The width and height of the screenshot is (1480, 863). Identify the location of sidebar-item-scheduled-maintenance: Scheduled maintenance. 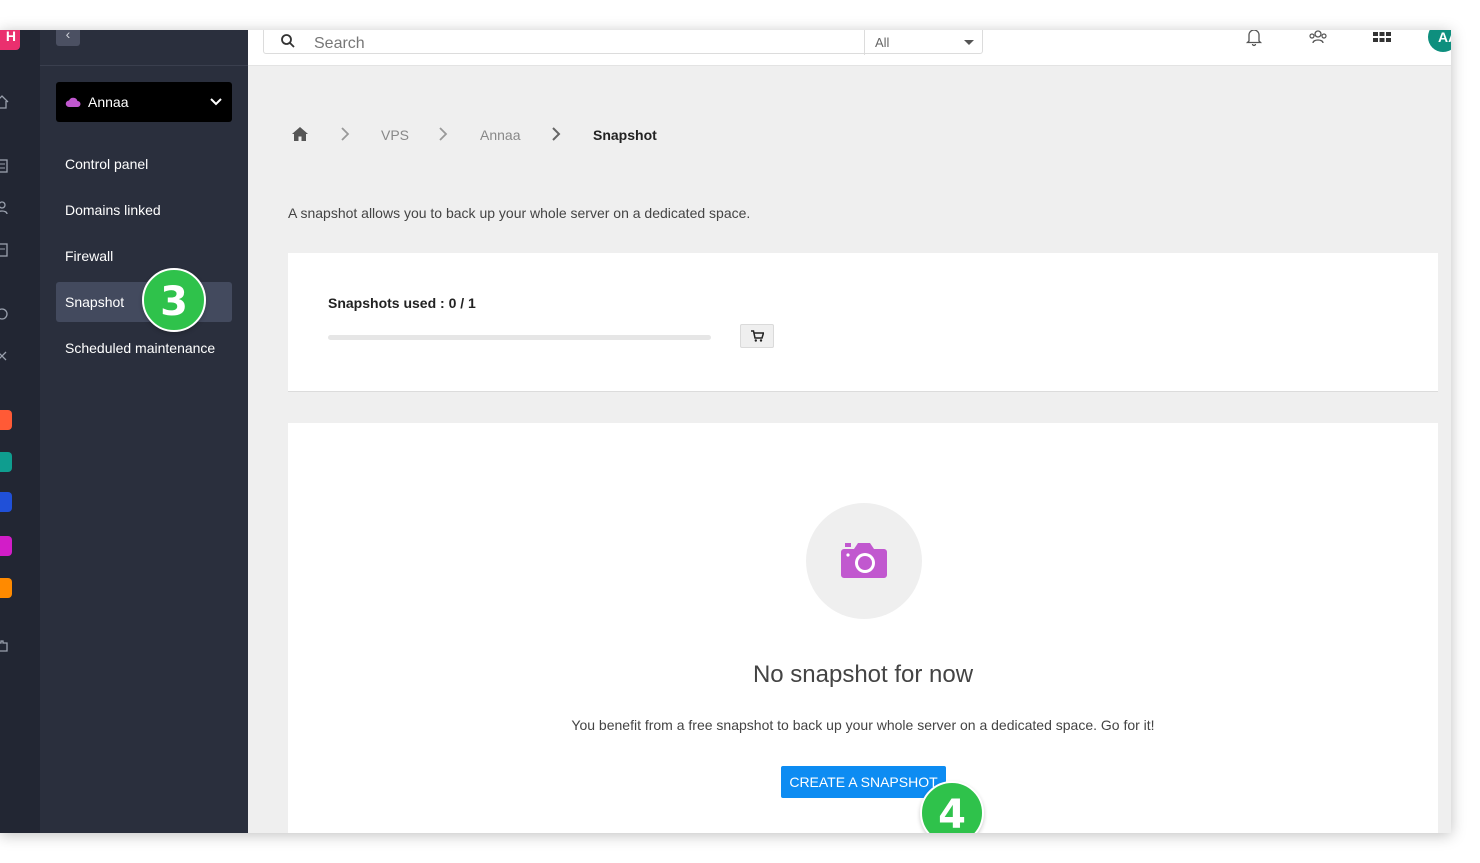
(144, 348).